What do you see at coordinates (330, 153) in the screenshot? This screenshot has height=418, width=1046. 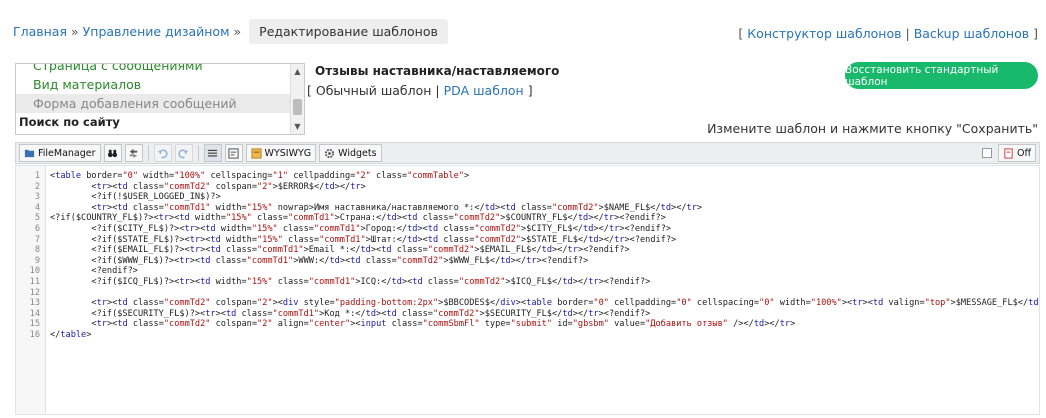 I see `gear-icon` at bounding box center [330, 153].